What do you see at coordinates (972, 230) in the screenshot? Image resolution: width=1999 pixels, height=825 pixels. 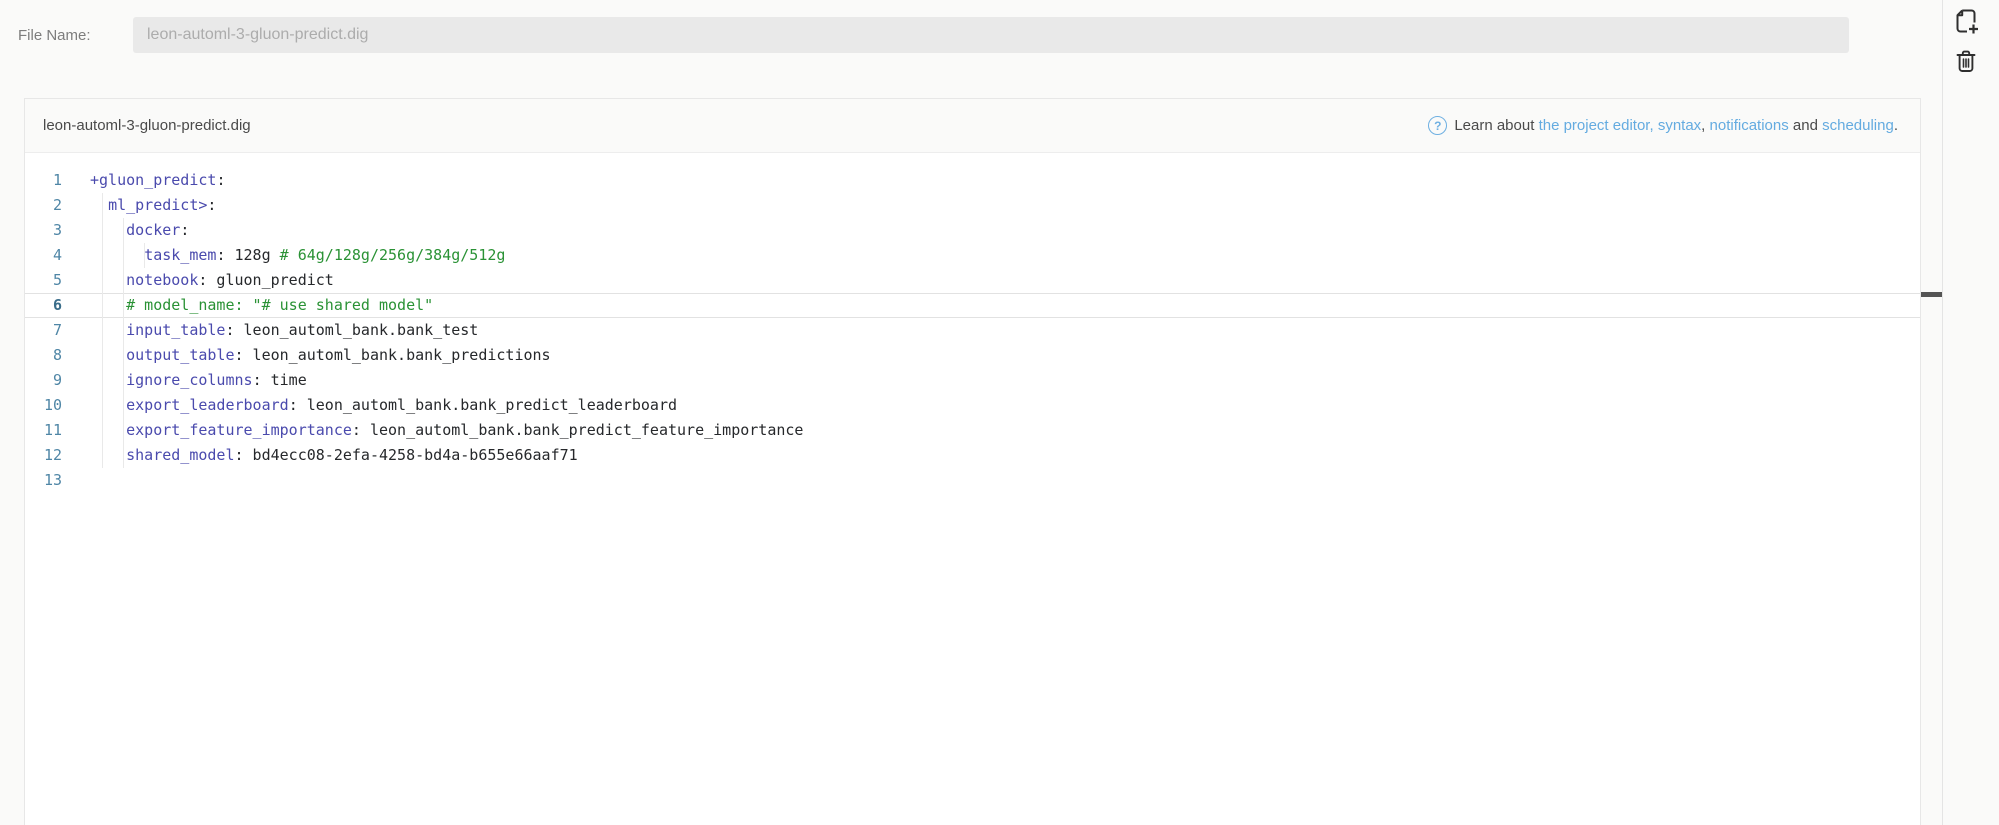 I see `code-line: 3 docker:` at bounding box center [972, 230].